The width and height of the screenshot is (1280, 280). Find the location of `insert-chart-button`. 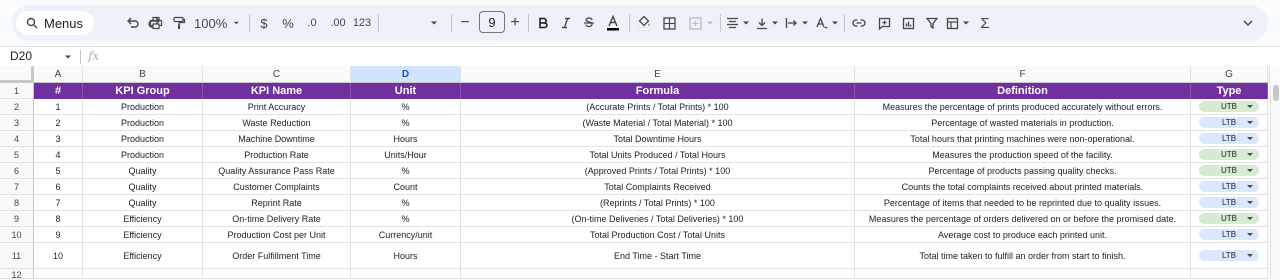

insert-chart-button is located at coordinates (908, 23).